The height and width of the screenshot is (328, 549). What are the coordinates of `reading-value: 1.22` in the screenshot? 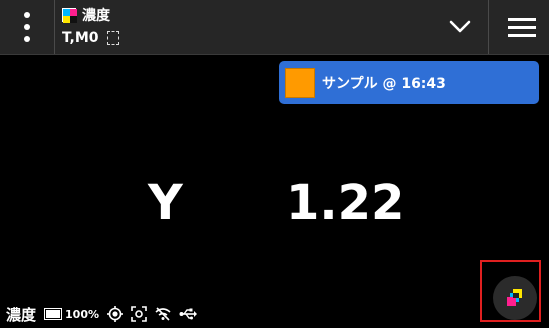 It's located at (345, 203).